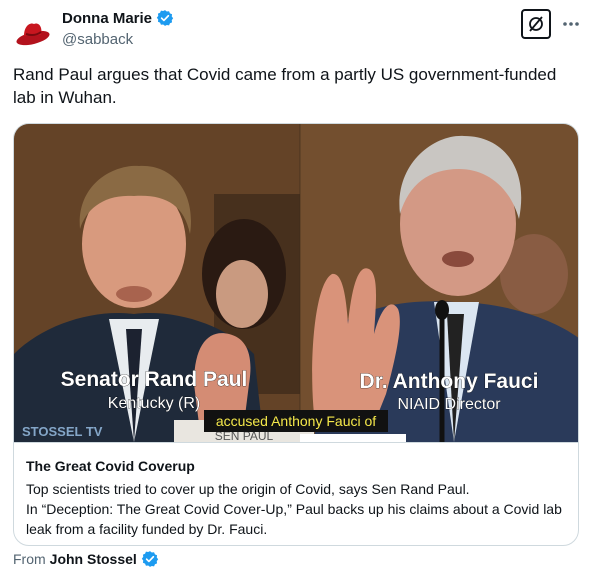  I want to click on grok-icon, so click(536, 24).